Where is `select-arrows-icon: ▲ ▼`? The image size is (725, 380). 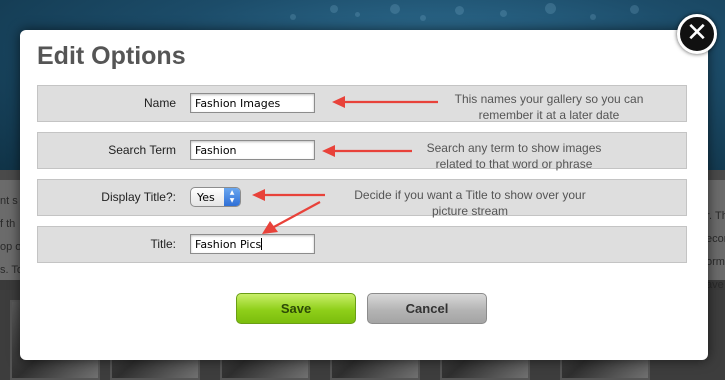
select-arrows-icon: ▲ ▼ is located at coordinates (232, 197).